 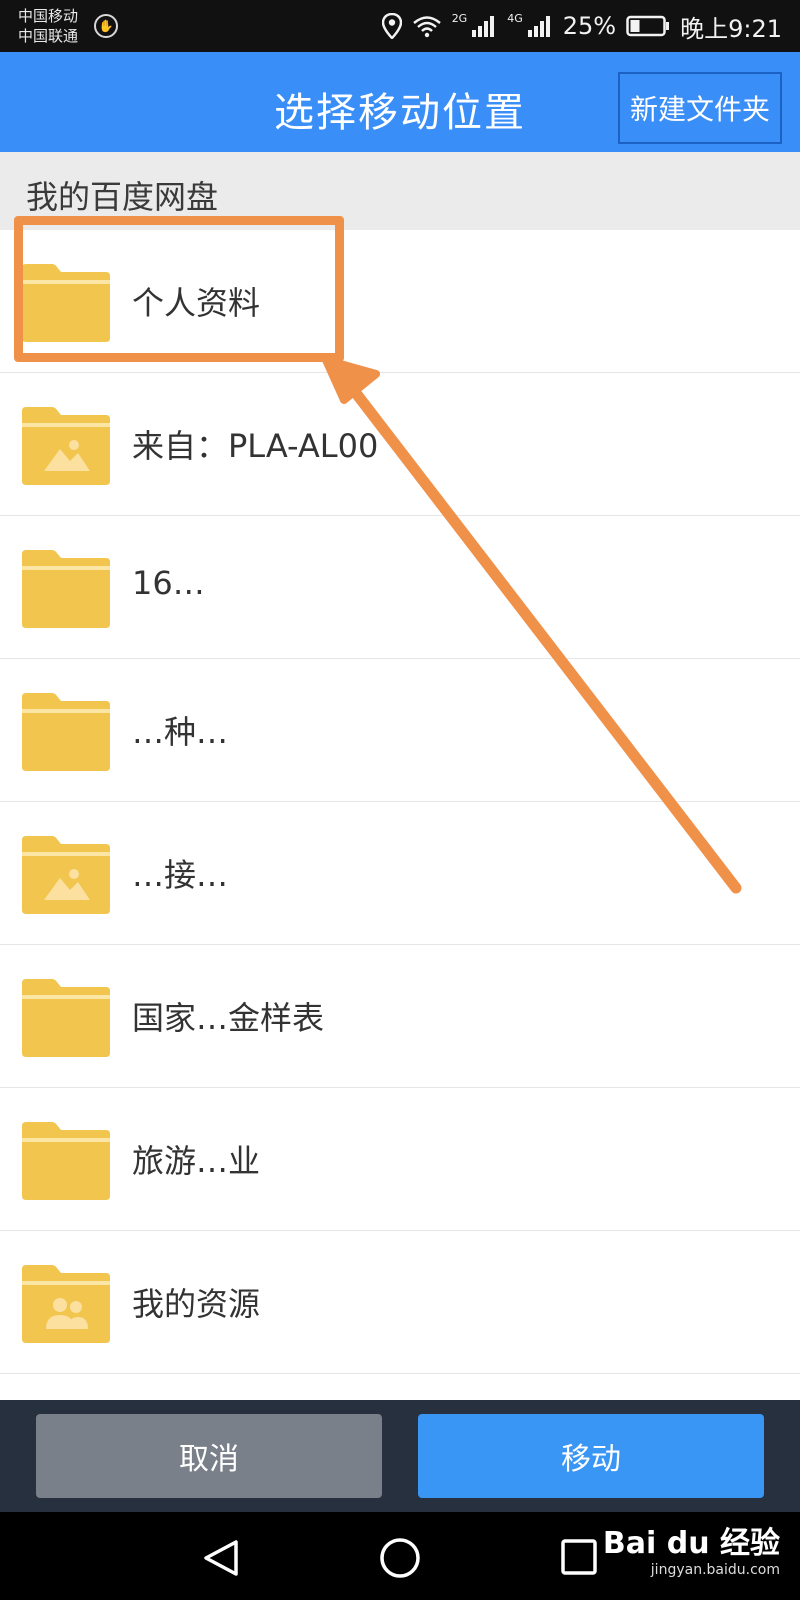 I want to click on network-type-2: 4G, so click(x=515, y=18).